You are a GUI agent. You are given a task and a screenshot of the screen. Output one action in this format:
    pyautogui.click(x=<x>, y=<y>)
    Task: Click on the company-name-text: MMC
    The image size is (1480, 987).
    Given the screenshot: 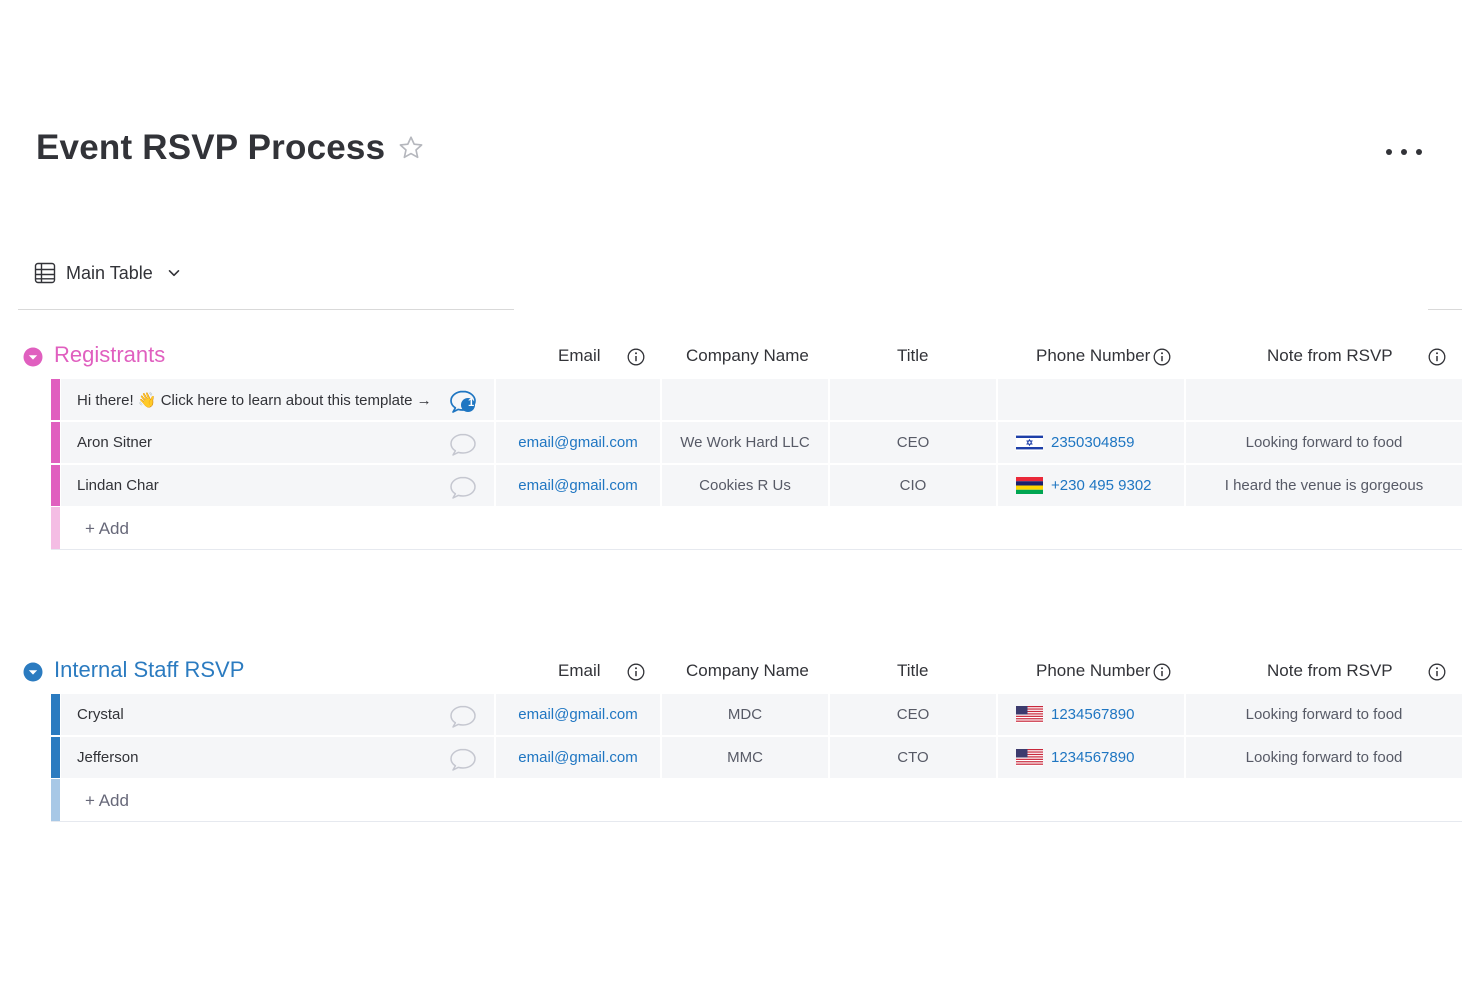 What is the action you would take?
    pyautogui.click(x=745, y=757)
    